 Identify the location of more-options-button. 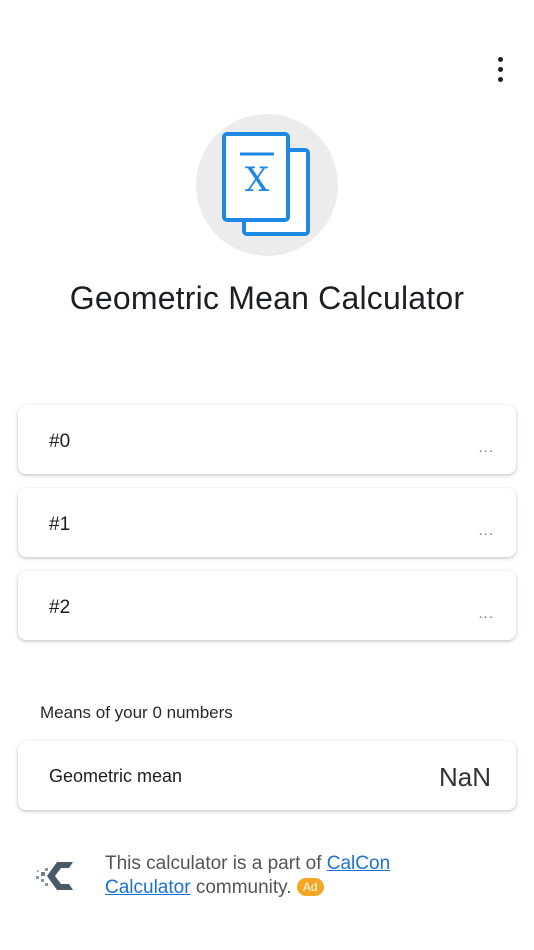
(500, 69).